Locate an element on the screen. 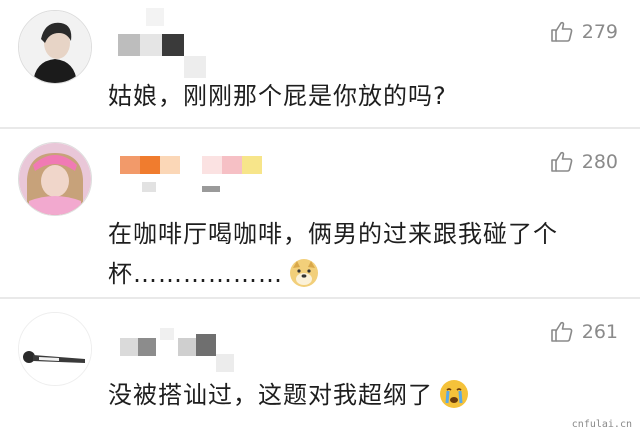 Image resolution: width=640 pixels, height=436 pixels. like-button: 279 is located at coordinates (584, 32).